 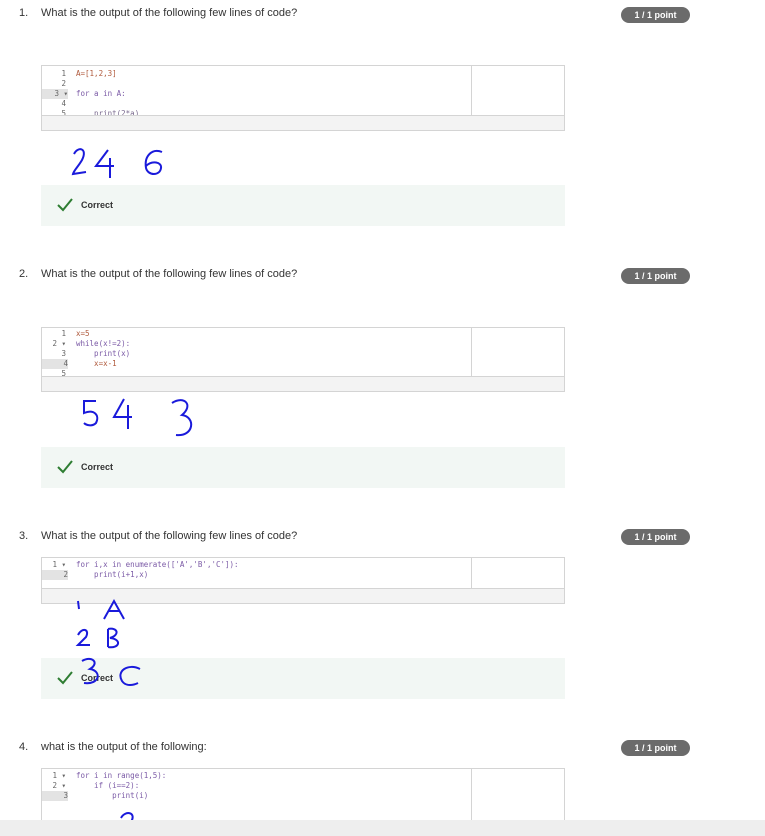 What do you see at coordinates (382, 828) in the screenshot?
I see `bottom-bar` at bounding box center [382, 828].